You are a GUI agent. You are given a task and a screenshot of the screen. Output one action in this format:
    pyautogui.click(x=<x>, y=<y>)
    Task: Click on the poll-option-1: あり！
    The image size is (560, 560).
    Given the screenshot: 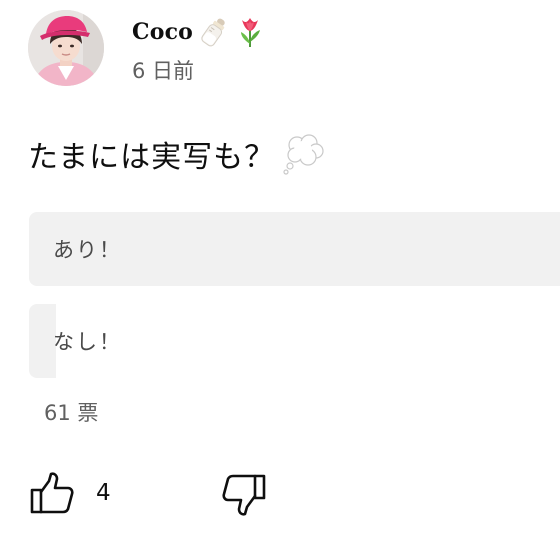 What is the action you would take?
    pyautogui.click(x=294, y=249)
    